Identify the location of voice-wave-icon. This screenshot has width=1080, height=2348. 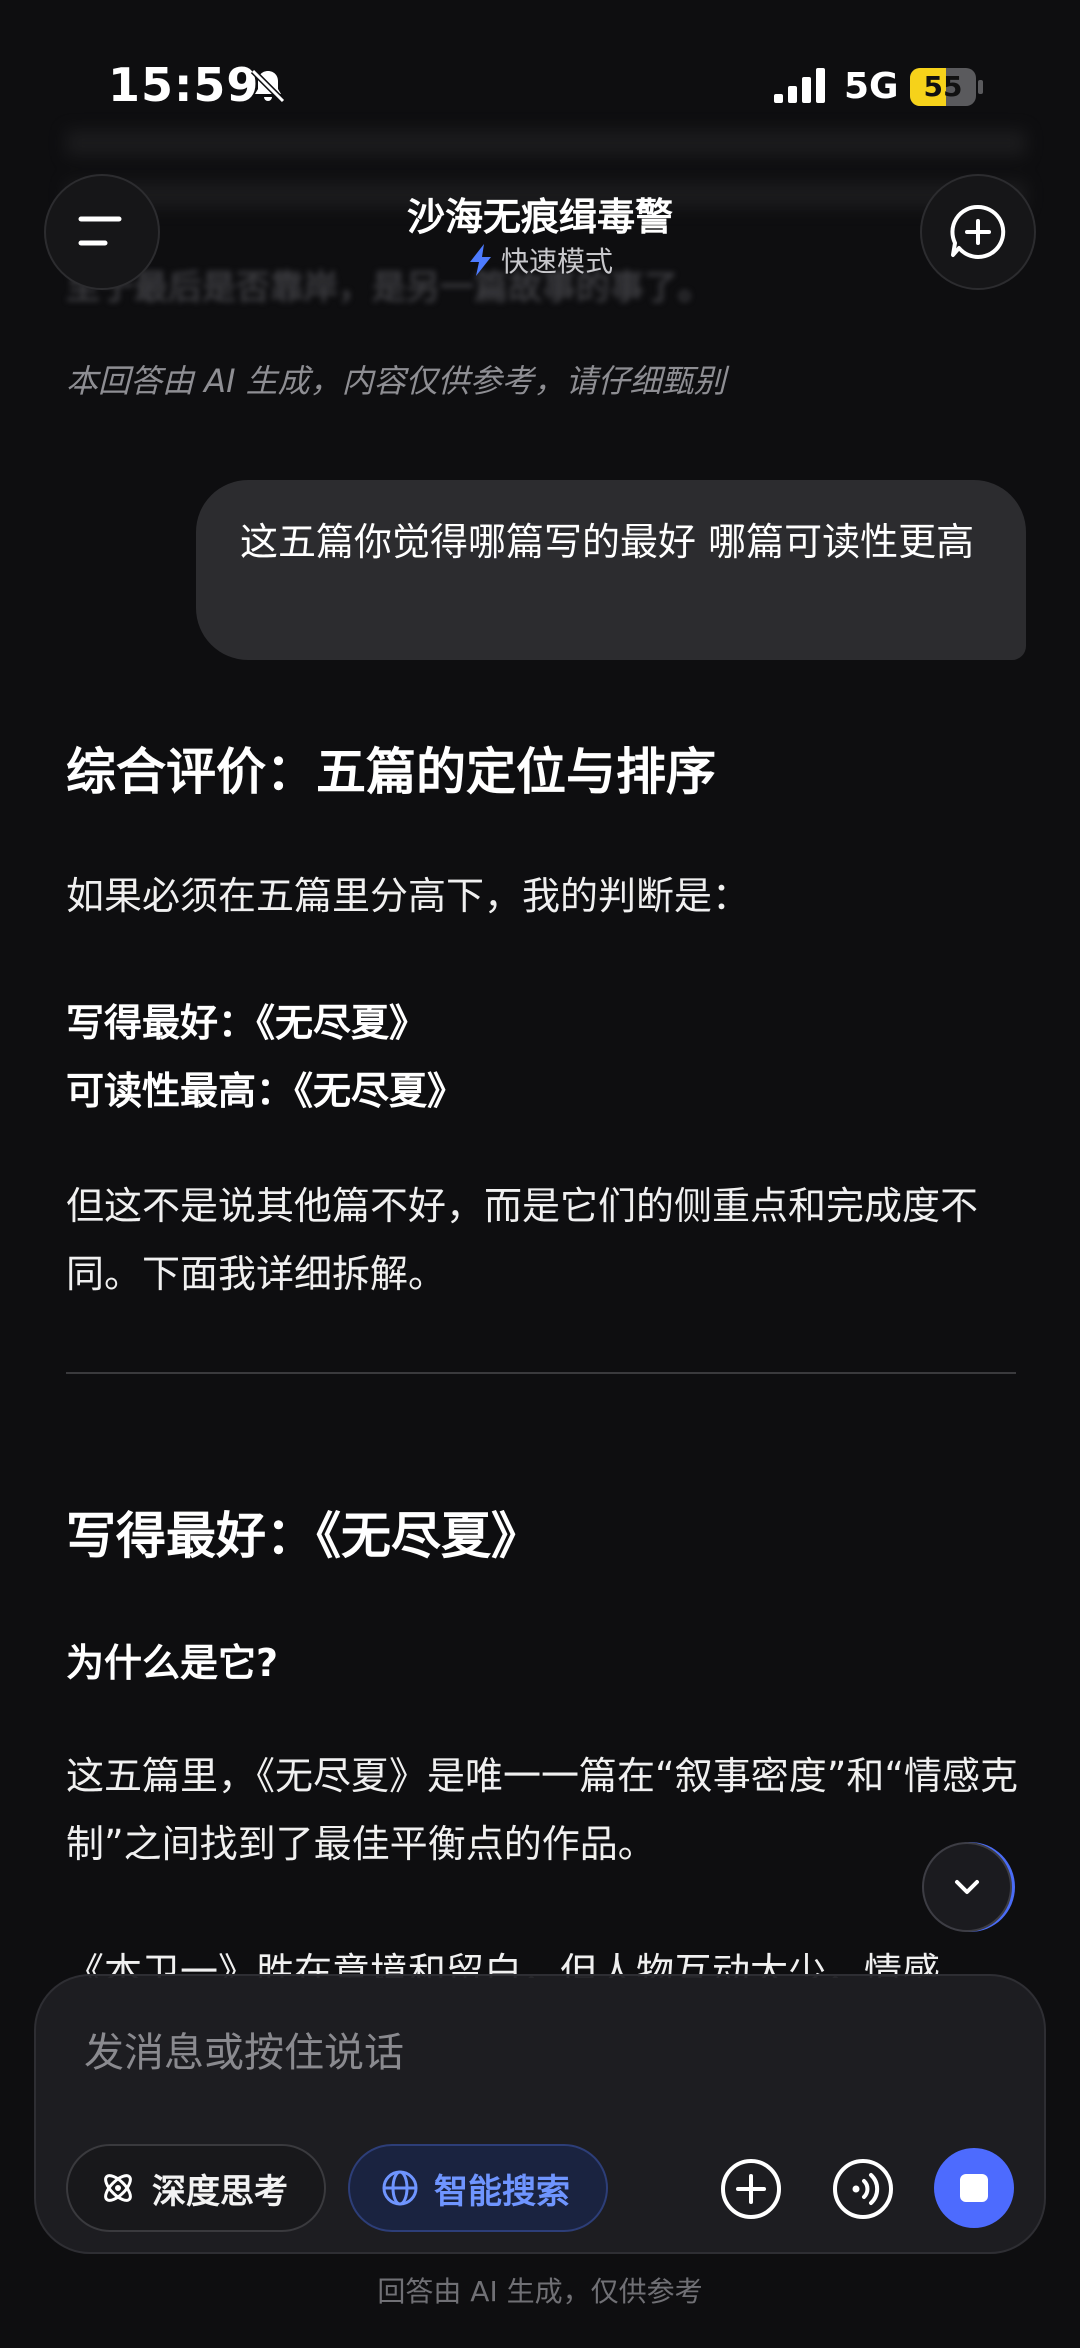
(863, 2189).